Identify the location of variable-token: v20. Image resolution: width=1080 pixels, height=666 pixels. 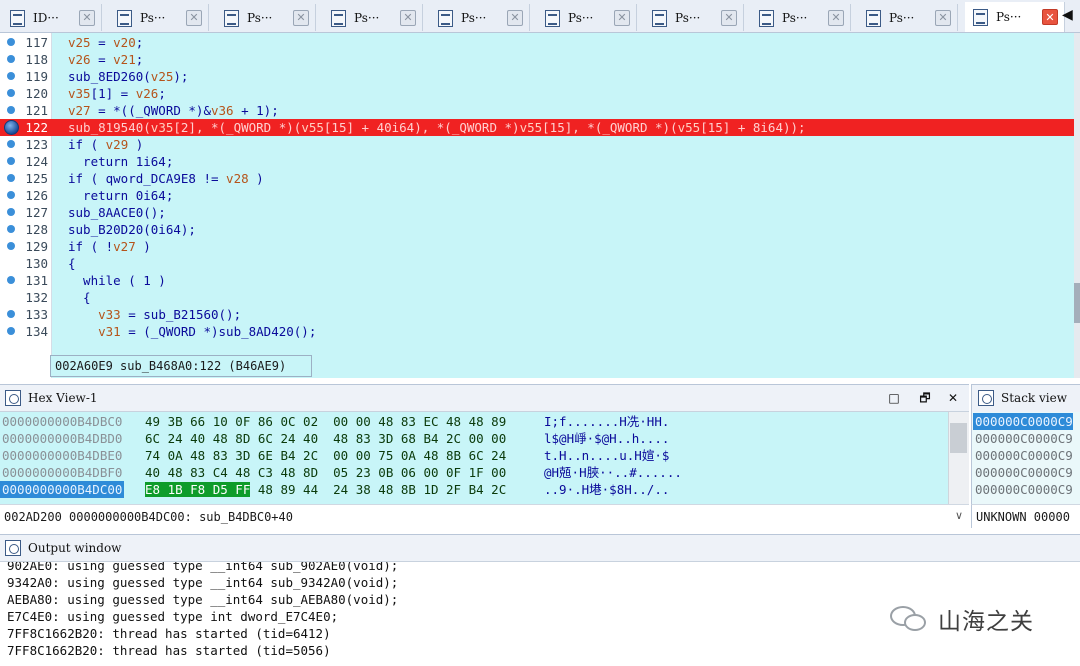
(124, 42).